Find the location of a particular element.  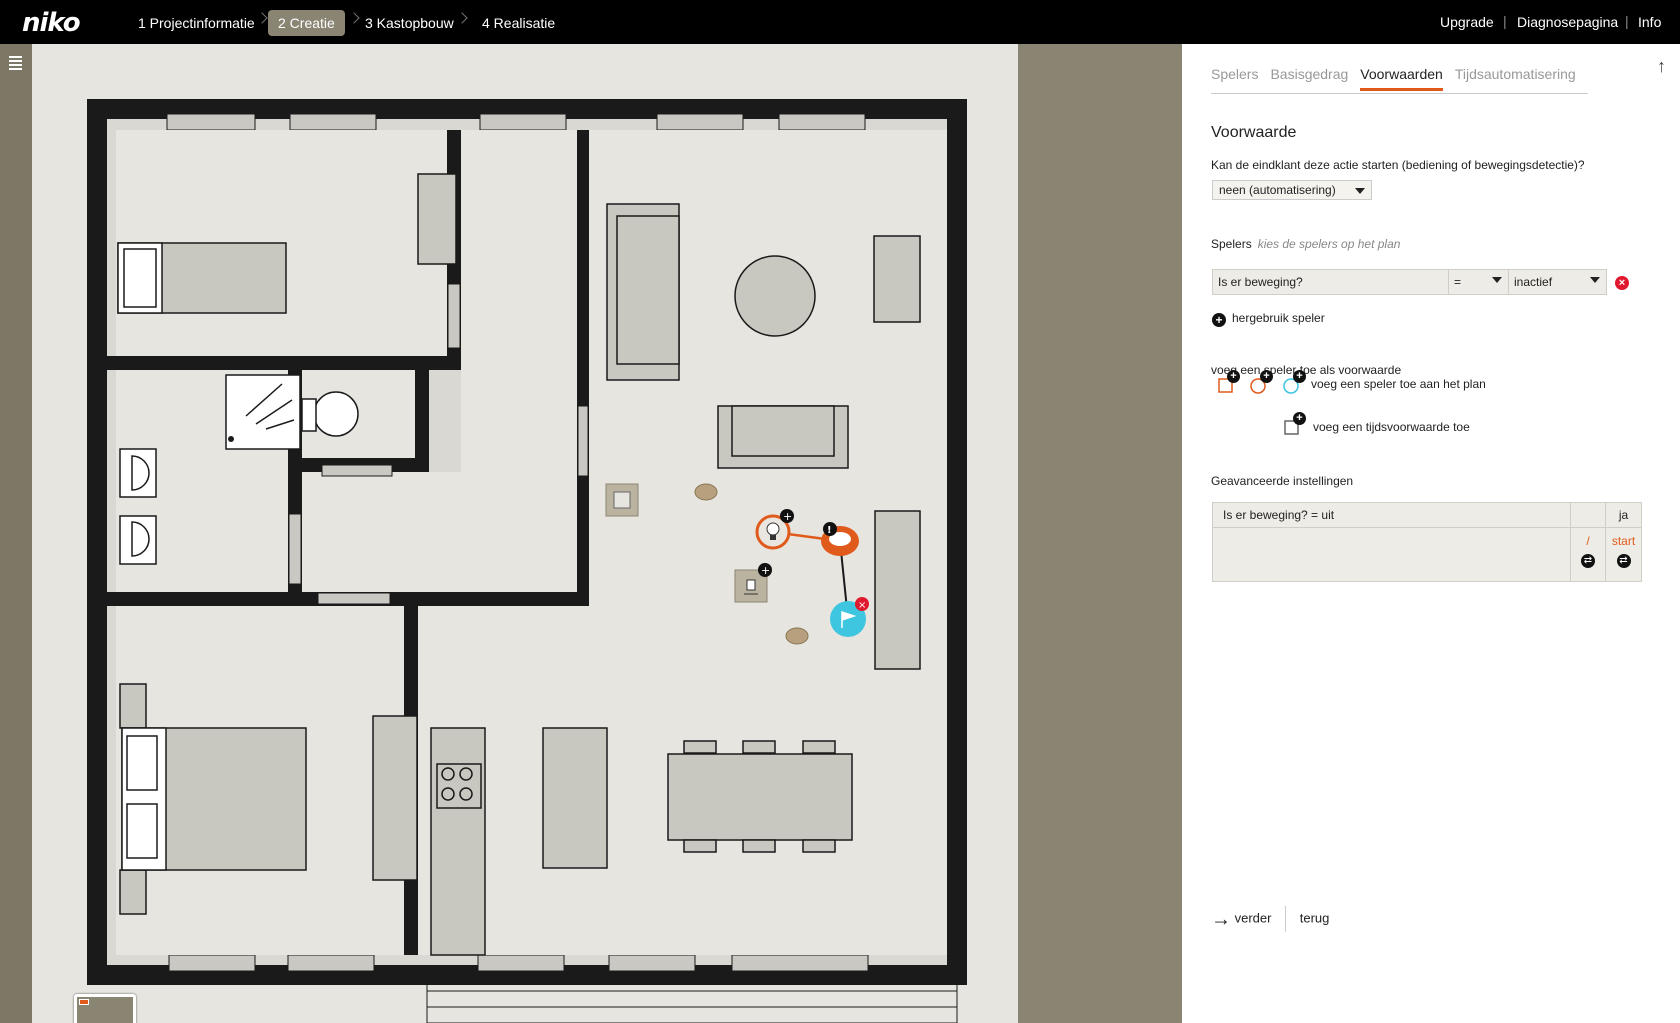

next-button: verder is located at coordinates (1253, 917).